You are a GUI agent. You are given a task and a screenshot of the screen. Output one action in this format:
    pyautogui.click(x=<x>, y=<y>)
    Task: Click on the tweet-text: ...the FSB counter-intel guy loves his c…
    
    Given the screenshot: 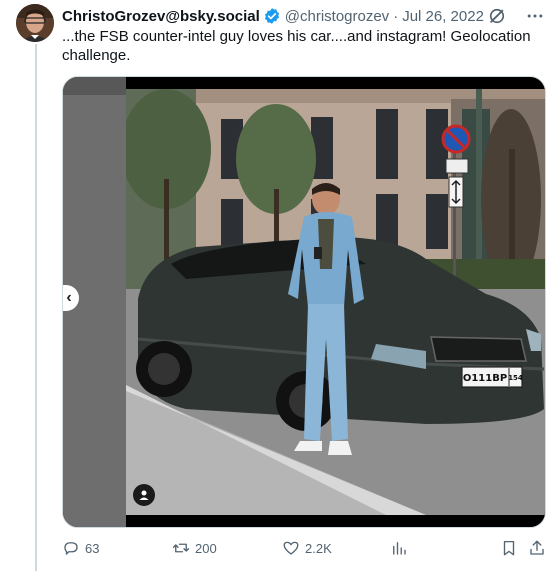 What is the action you would take?
    pyautogui.click(x=296, y=46)
    